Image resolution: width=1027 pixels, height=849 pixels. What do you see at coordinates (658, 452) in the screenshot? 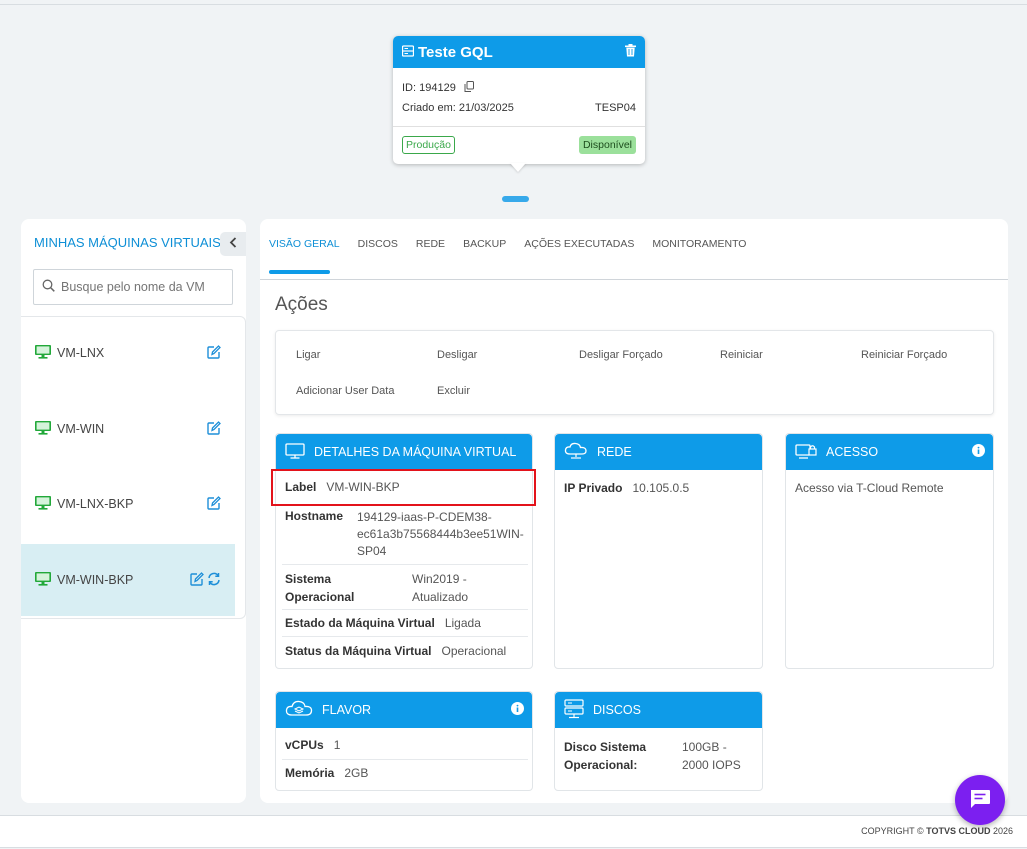
I see `card-header: REDE` at bounding box center [658, 452].